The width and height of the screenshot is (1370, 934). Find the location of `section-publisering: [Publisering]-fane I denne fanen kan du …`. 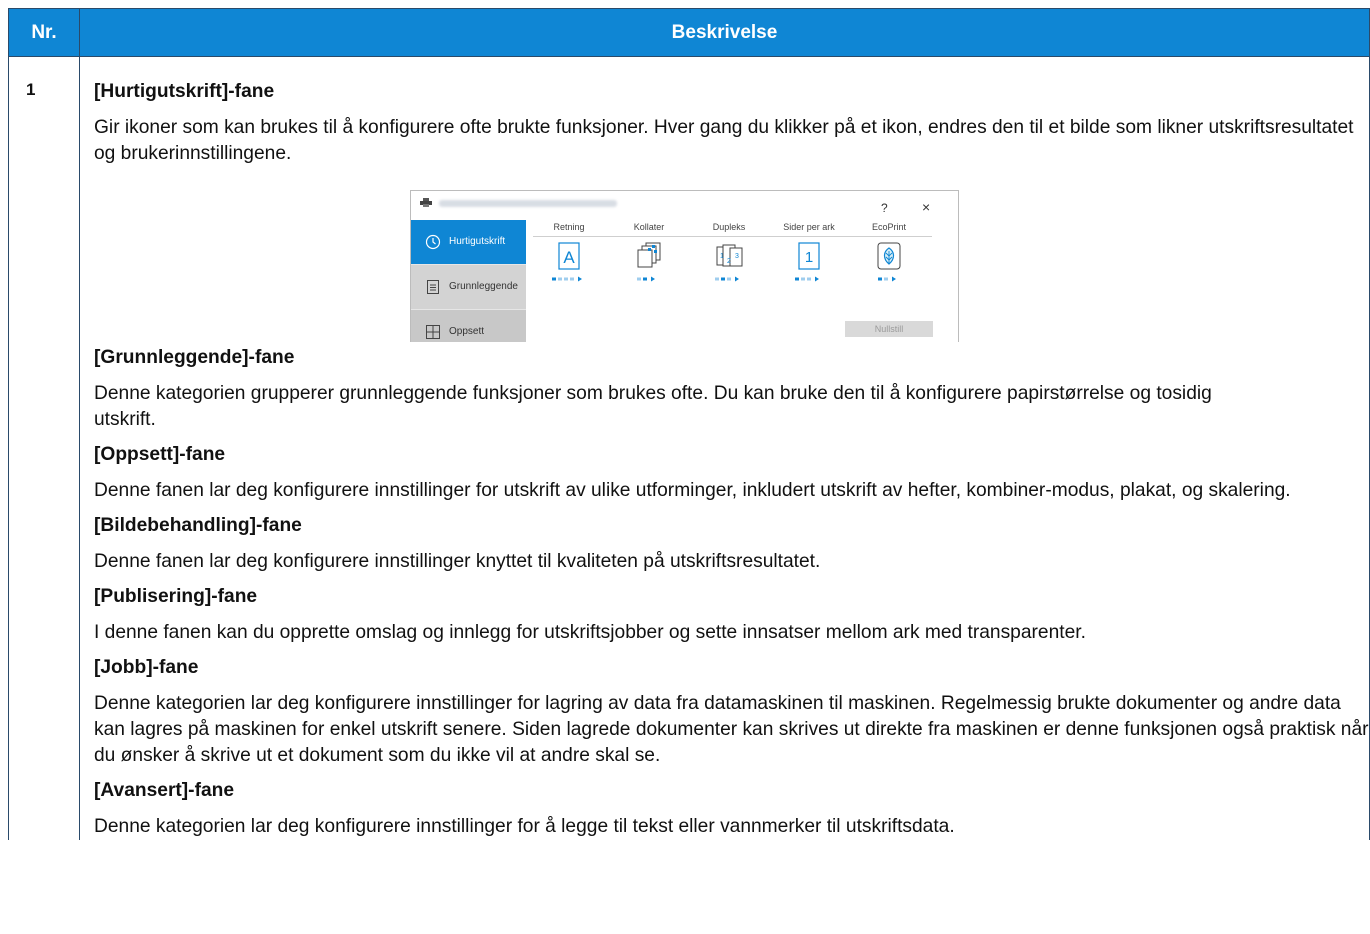

section-publisering: [Publisering]-fane I denne fanen kan du … is located at coordinates (731, 615).